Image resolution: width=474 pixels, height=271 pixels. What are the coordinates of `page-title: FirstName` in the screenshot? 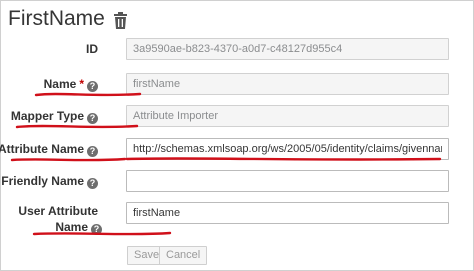 It's located at (56, 18).